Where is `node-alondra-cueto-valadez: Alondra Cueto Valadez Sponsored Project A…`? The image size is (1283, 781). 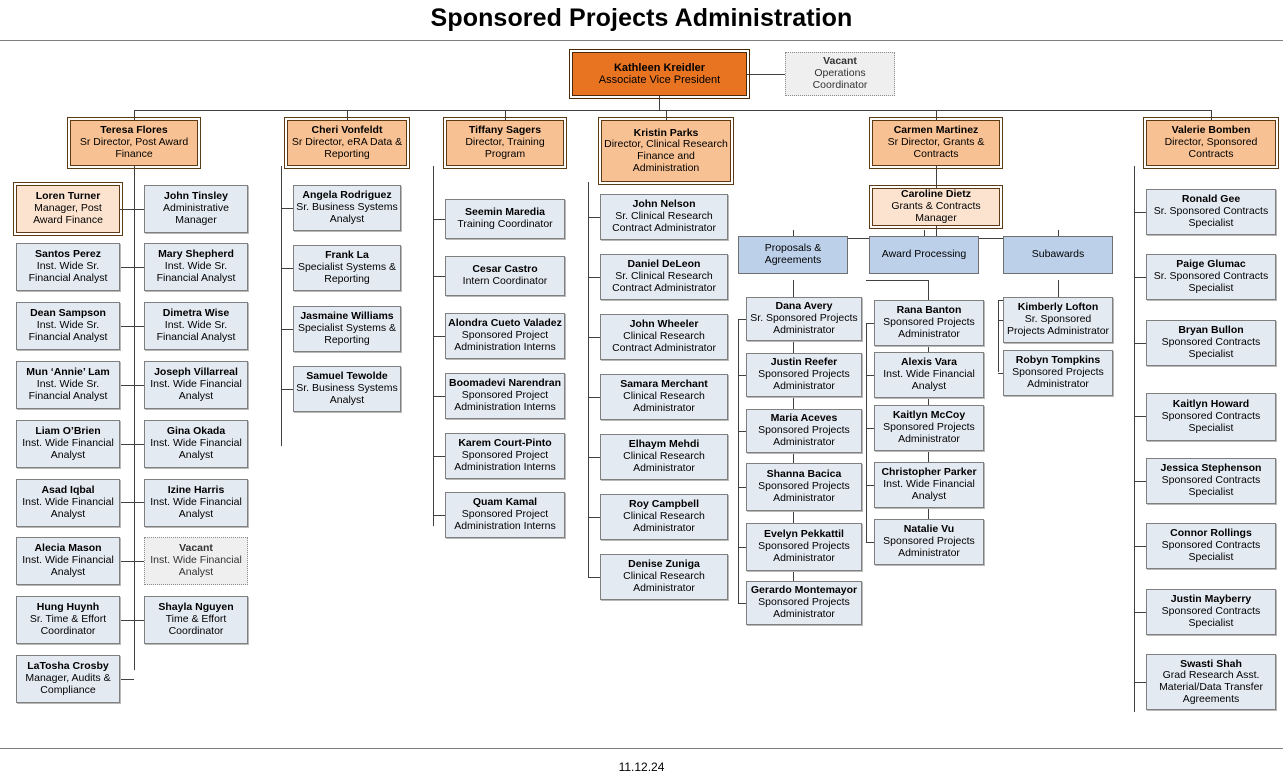 node-alondra-cueto-valadez: Alondra Cueto Valadez Sponsored Project A… is located at coordinates (505, 336).